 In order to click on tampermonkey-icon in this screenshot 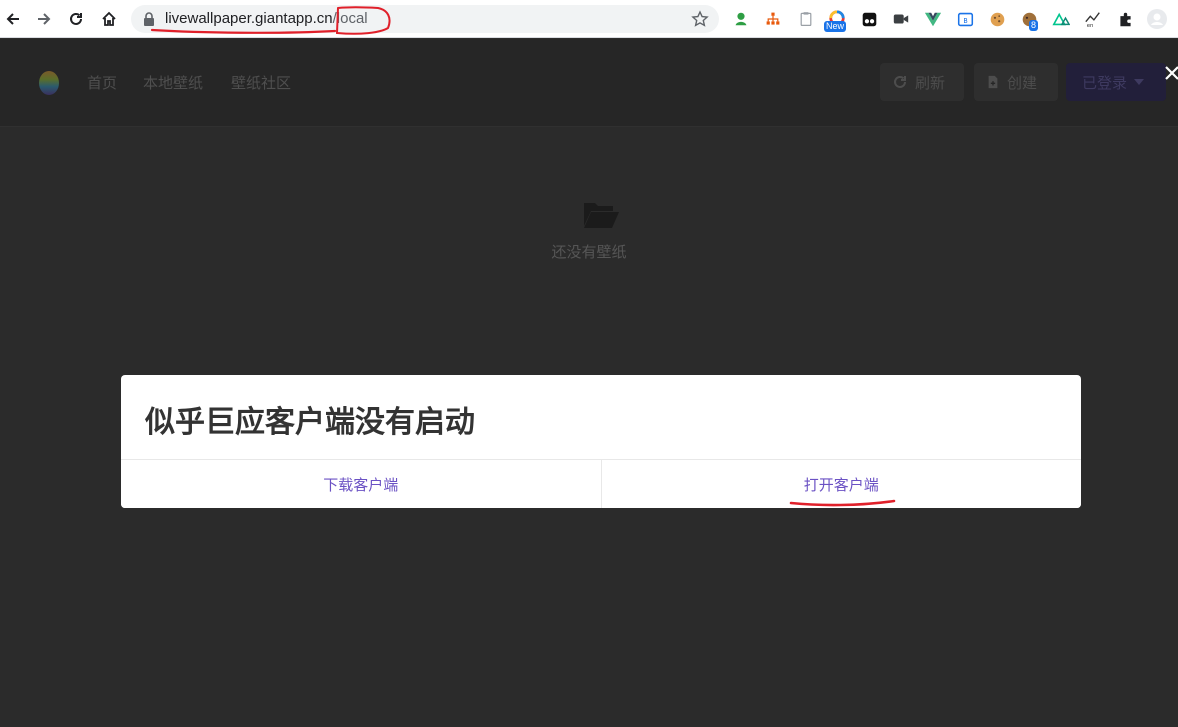, I will do `click(869, 19)`.